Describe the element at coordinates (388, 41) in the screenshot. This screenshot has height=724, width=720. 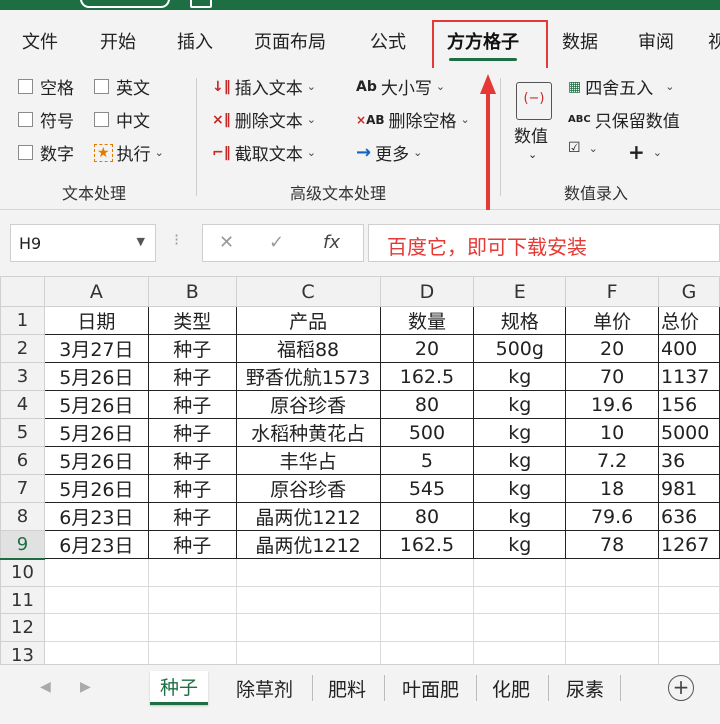
I see `tab-formulas: 公式` at that location.